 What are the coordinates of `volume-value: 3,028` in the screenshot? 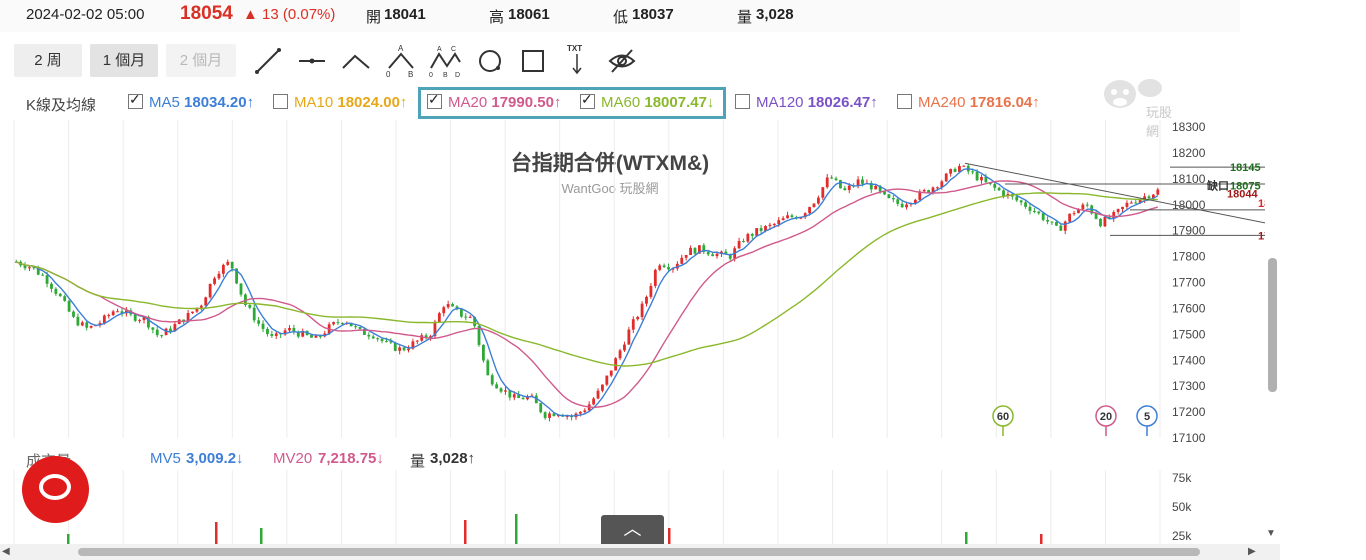 It's located at (775, 14).